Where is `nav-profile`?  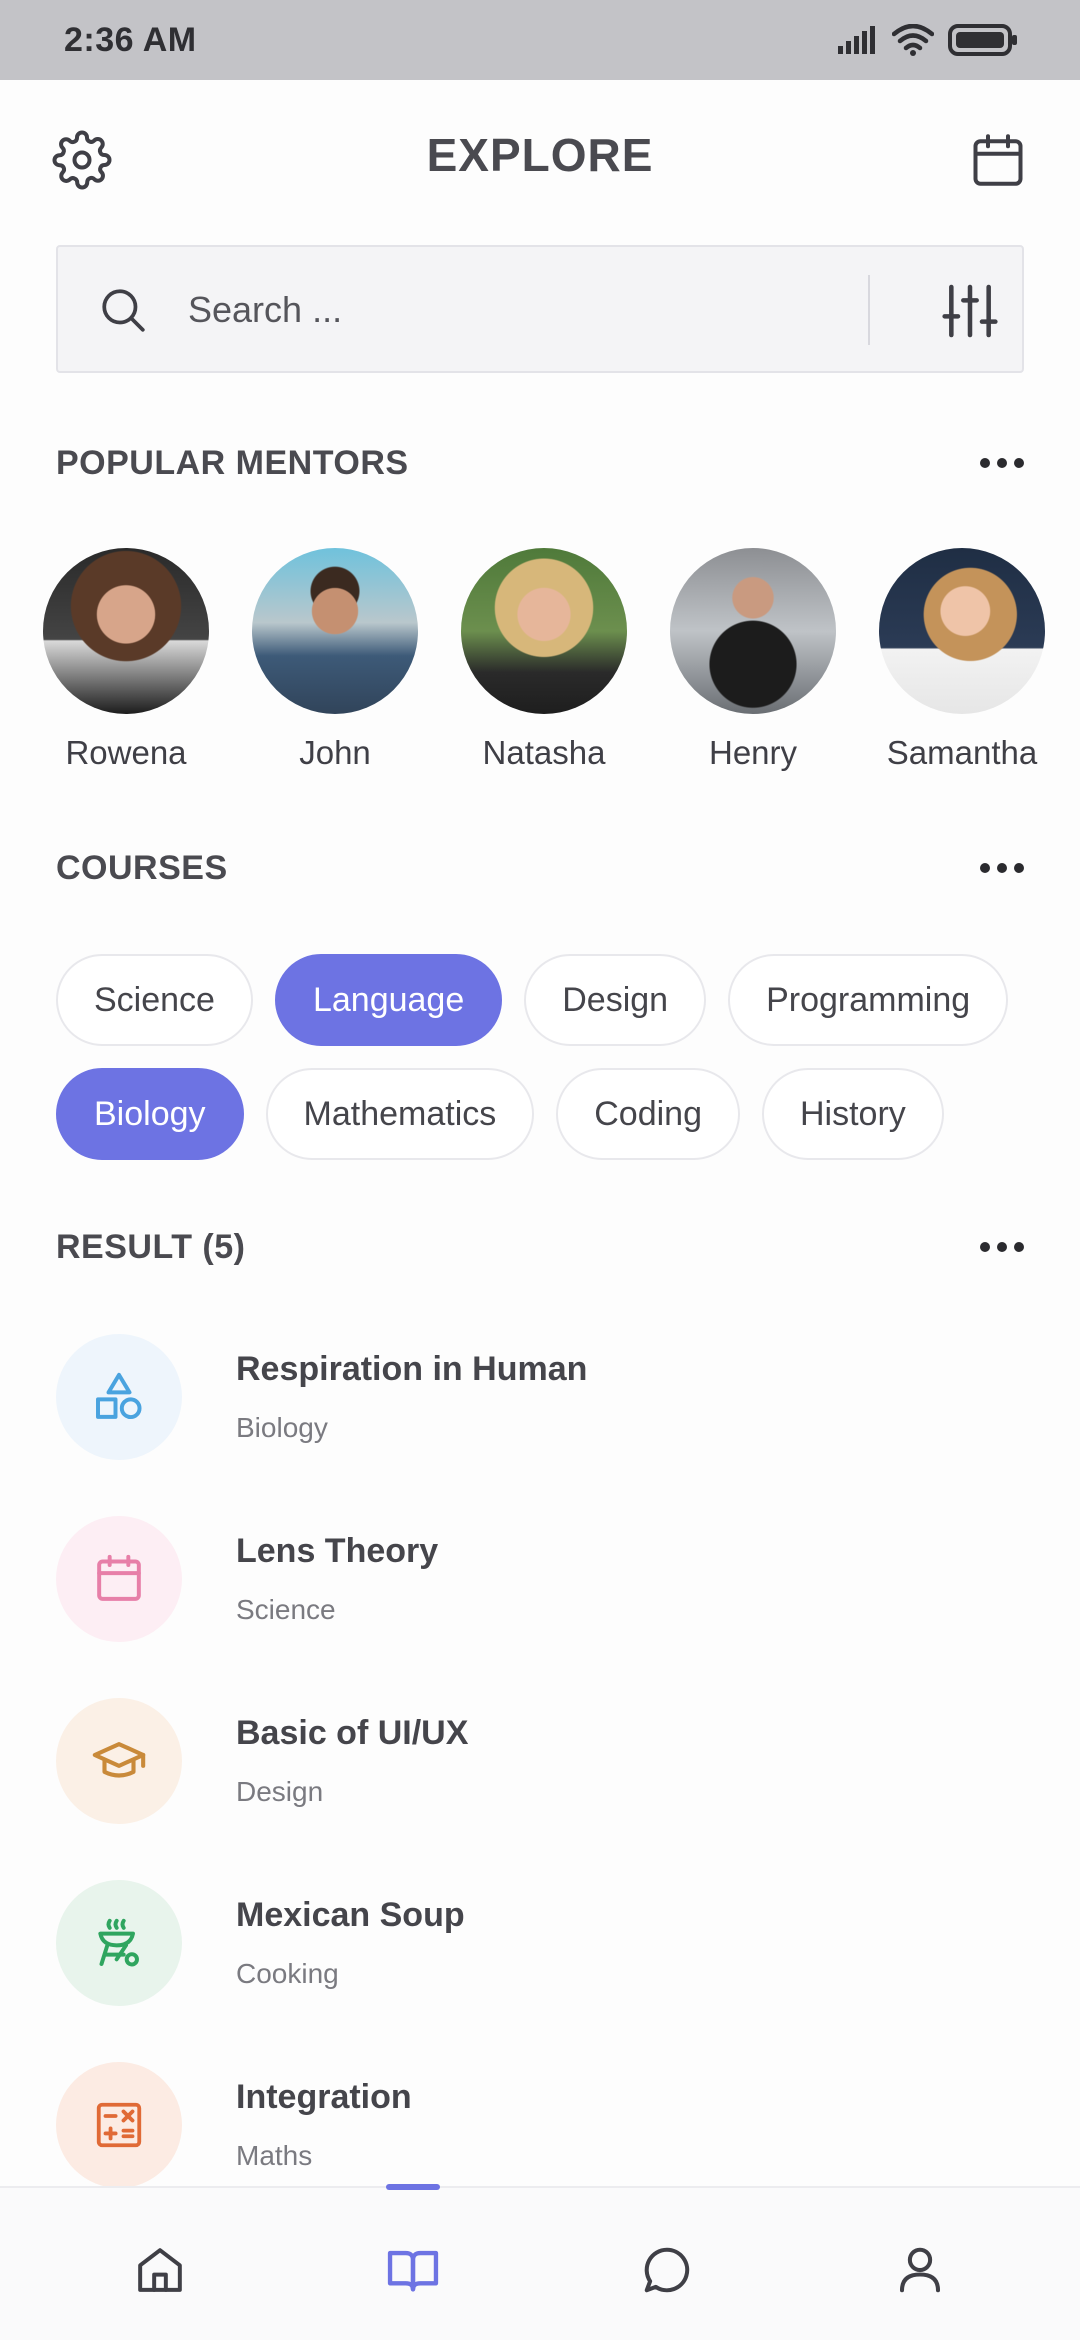
nav-profile is located at coordinates (920, 2270).